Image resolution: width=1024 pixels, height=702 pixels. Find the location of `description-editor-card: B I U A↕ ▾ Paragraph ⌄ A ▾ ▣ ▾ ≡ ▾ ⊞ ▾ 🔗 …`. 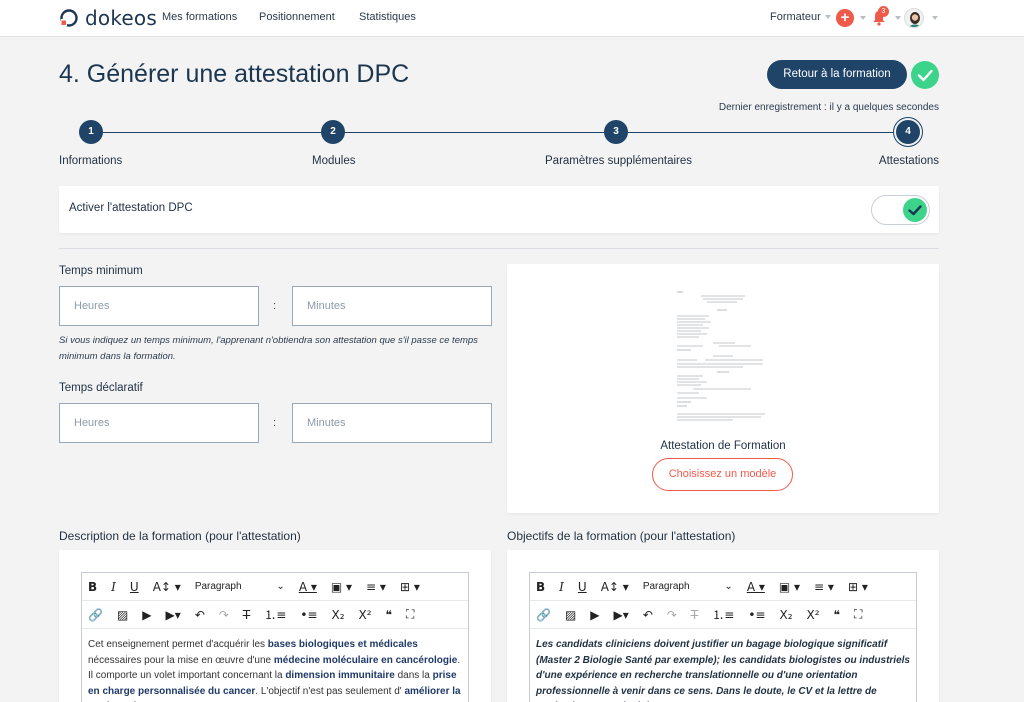

description-editor-card: B I U A↕ ▾ Paragraph ⌄ A ▾ ▣ ▾ ≡ ▾ ⊞ ▾ 🔗 … is located at coordinates (275, 626).